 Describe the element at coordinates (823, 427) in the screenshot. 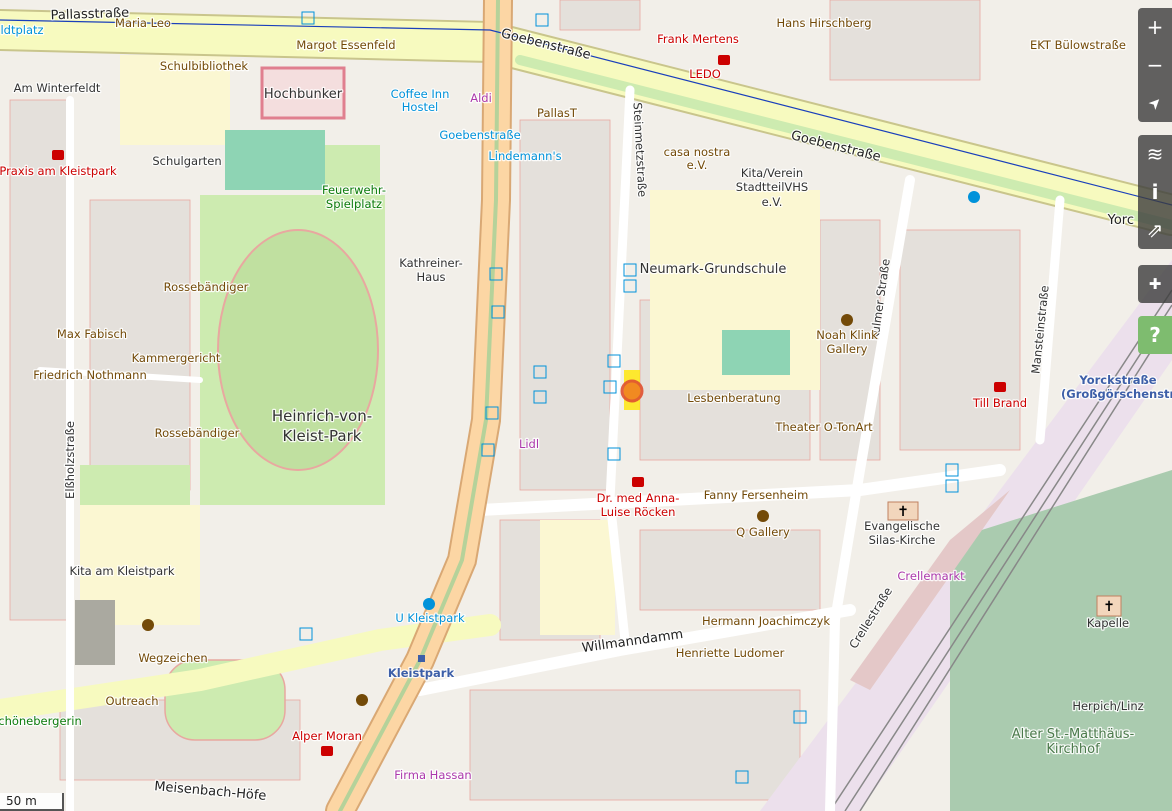

I see `poi-label: Theater O-TonArt` at that location.